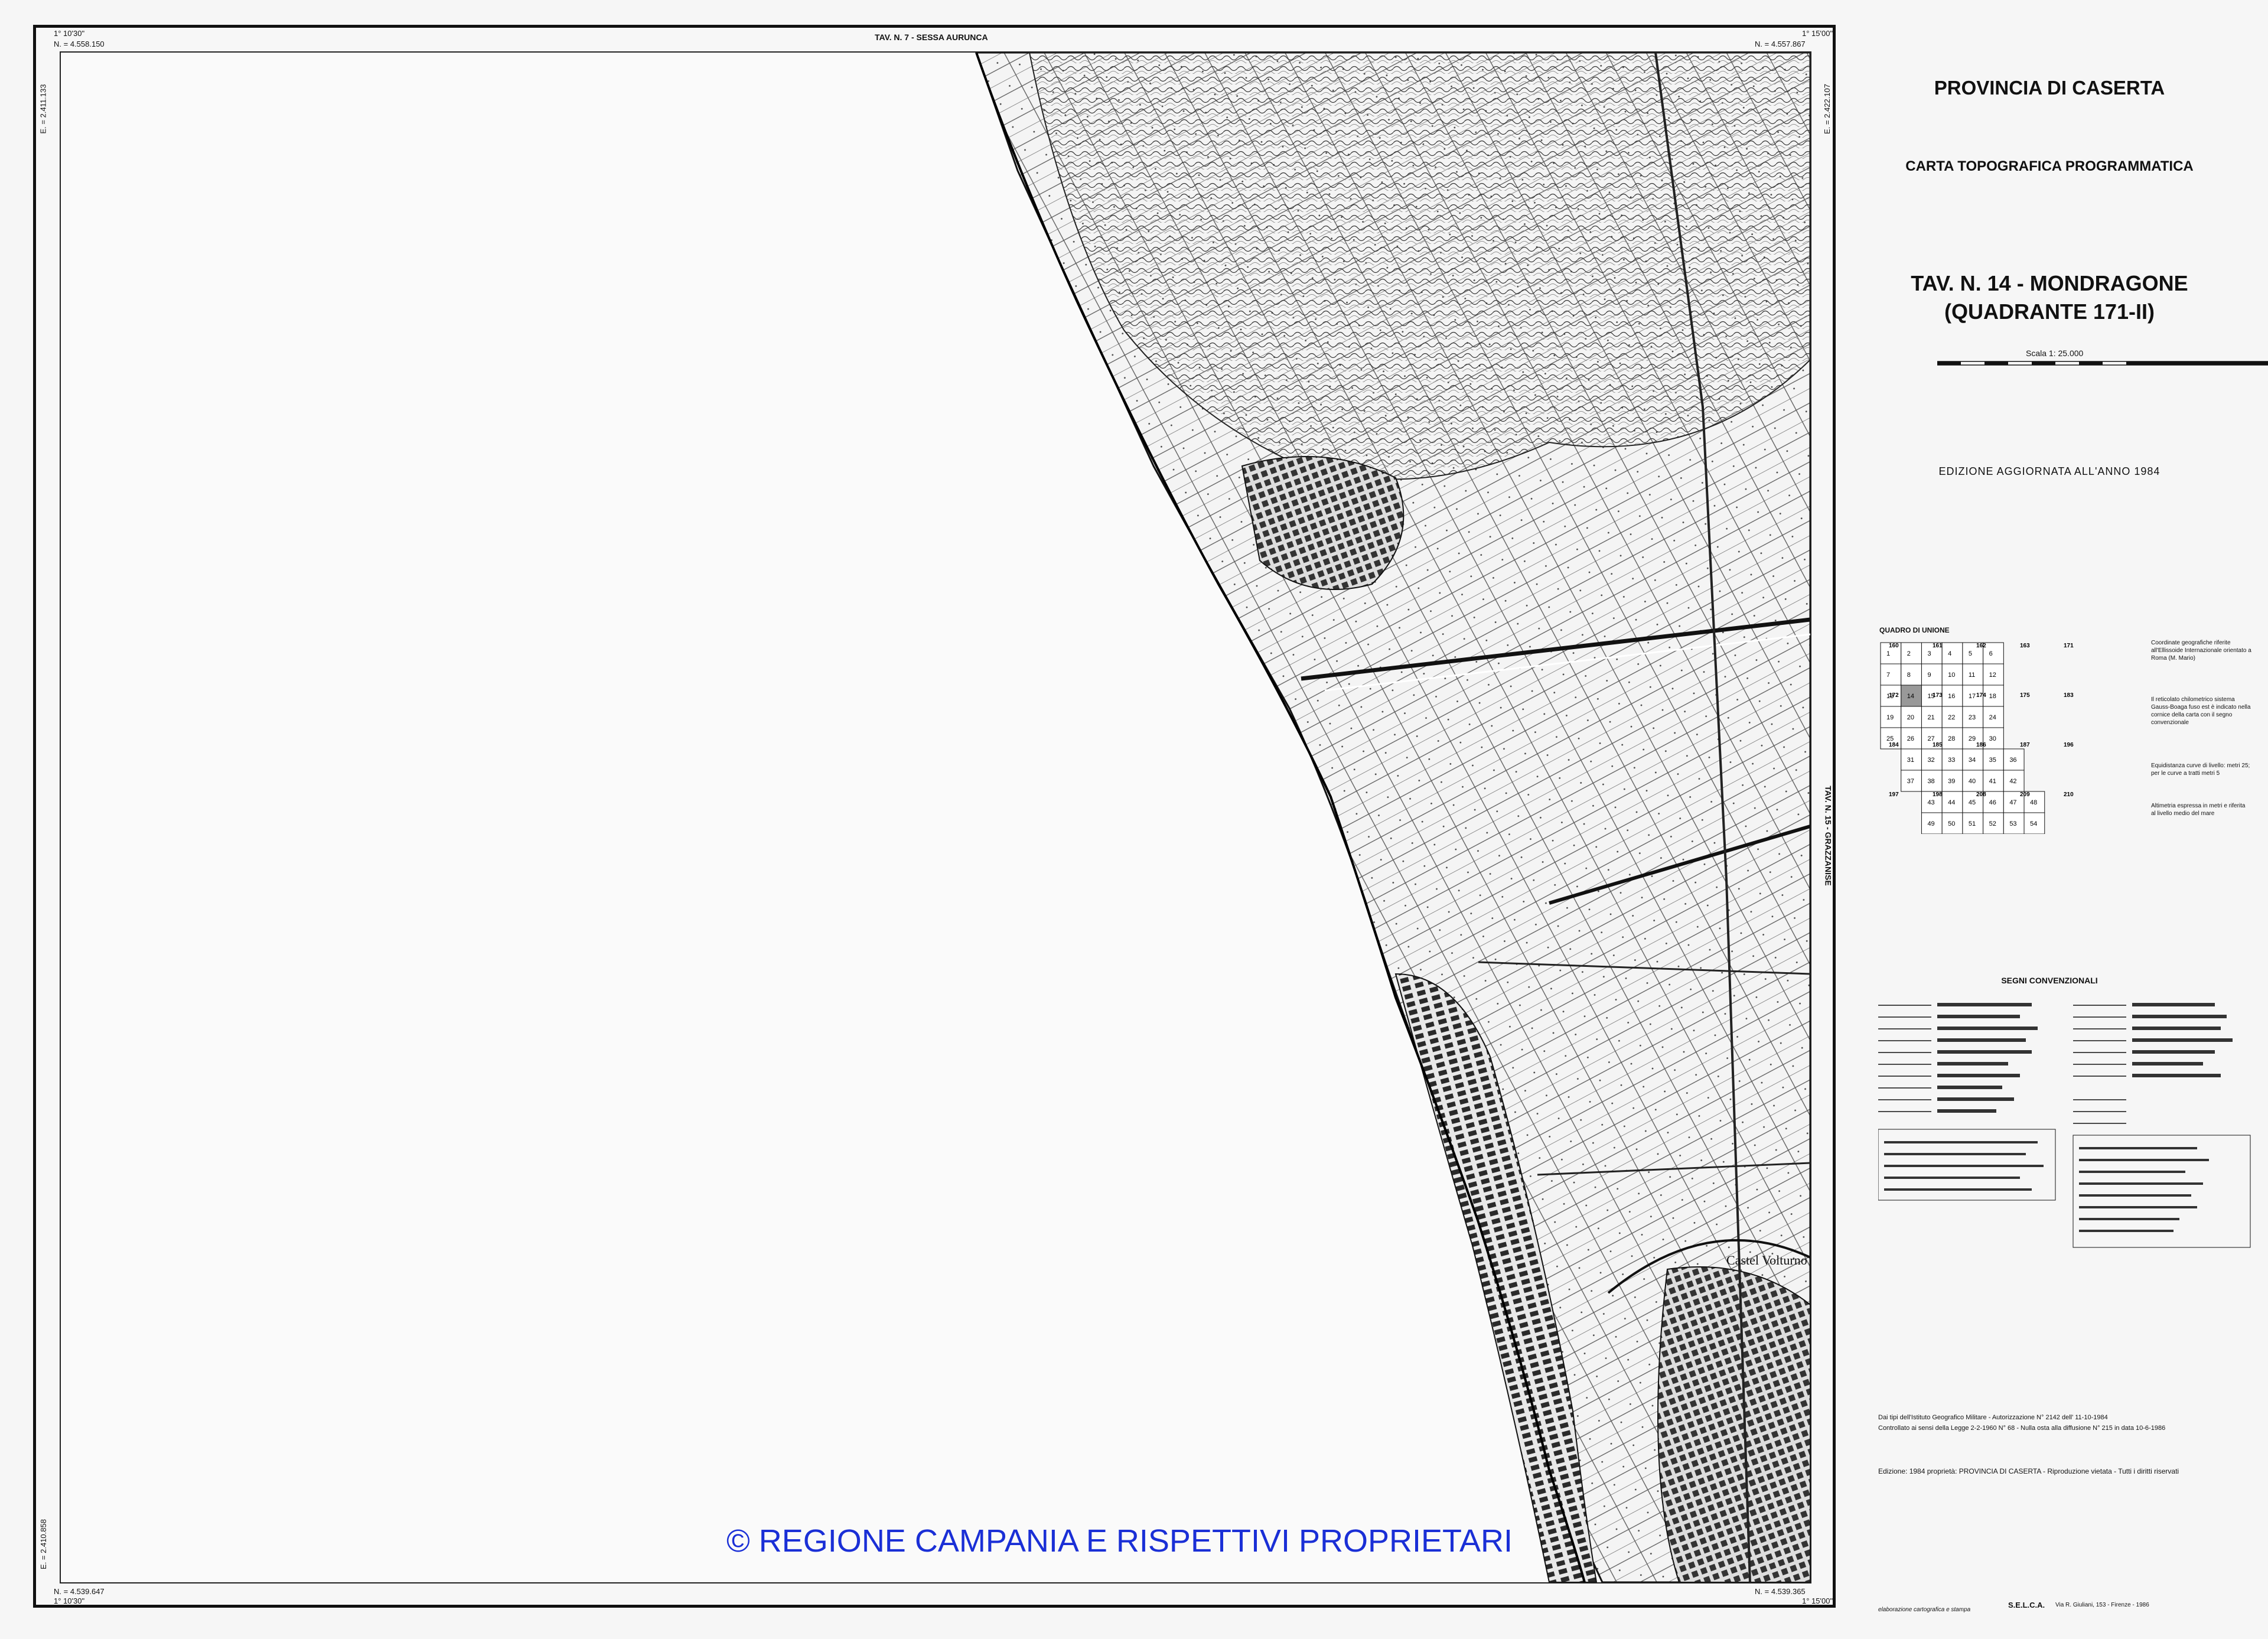  What do you see at coordinates (1951, 738) in the screenshot?
I see `quadro-cell-label: 28` at bounding box center [1951, 738].